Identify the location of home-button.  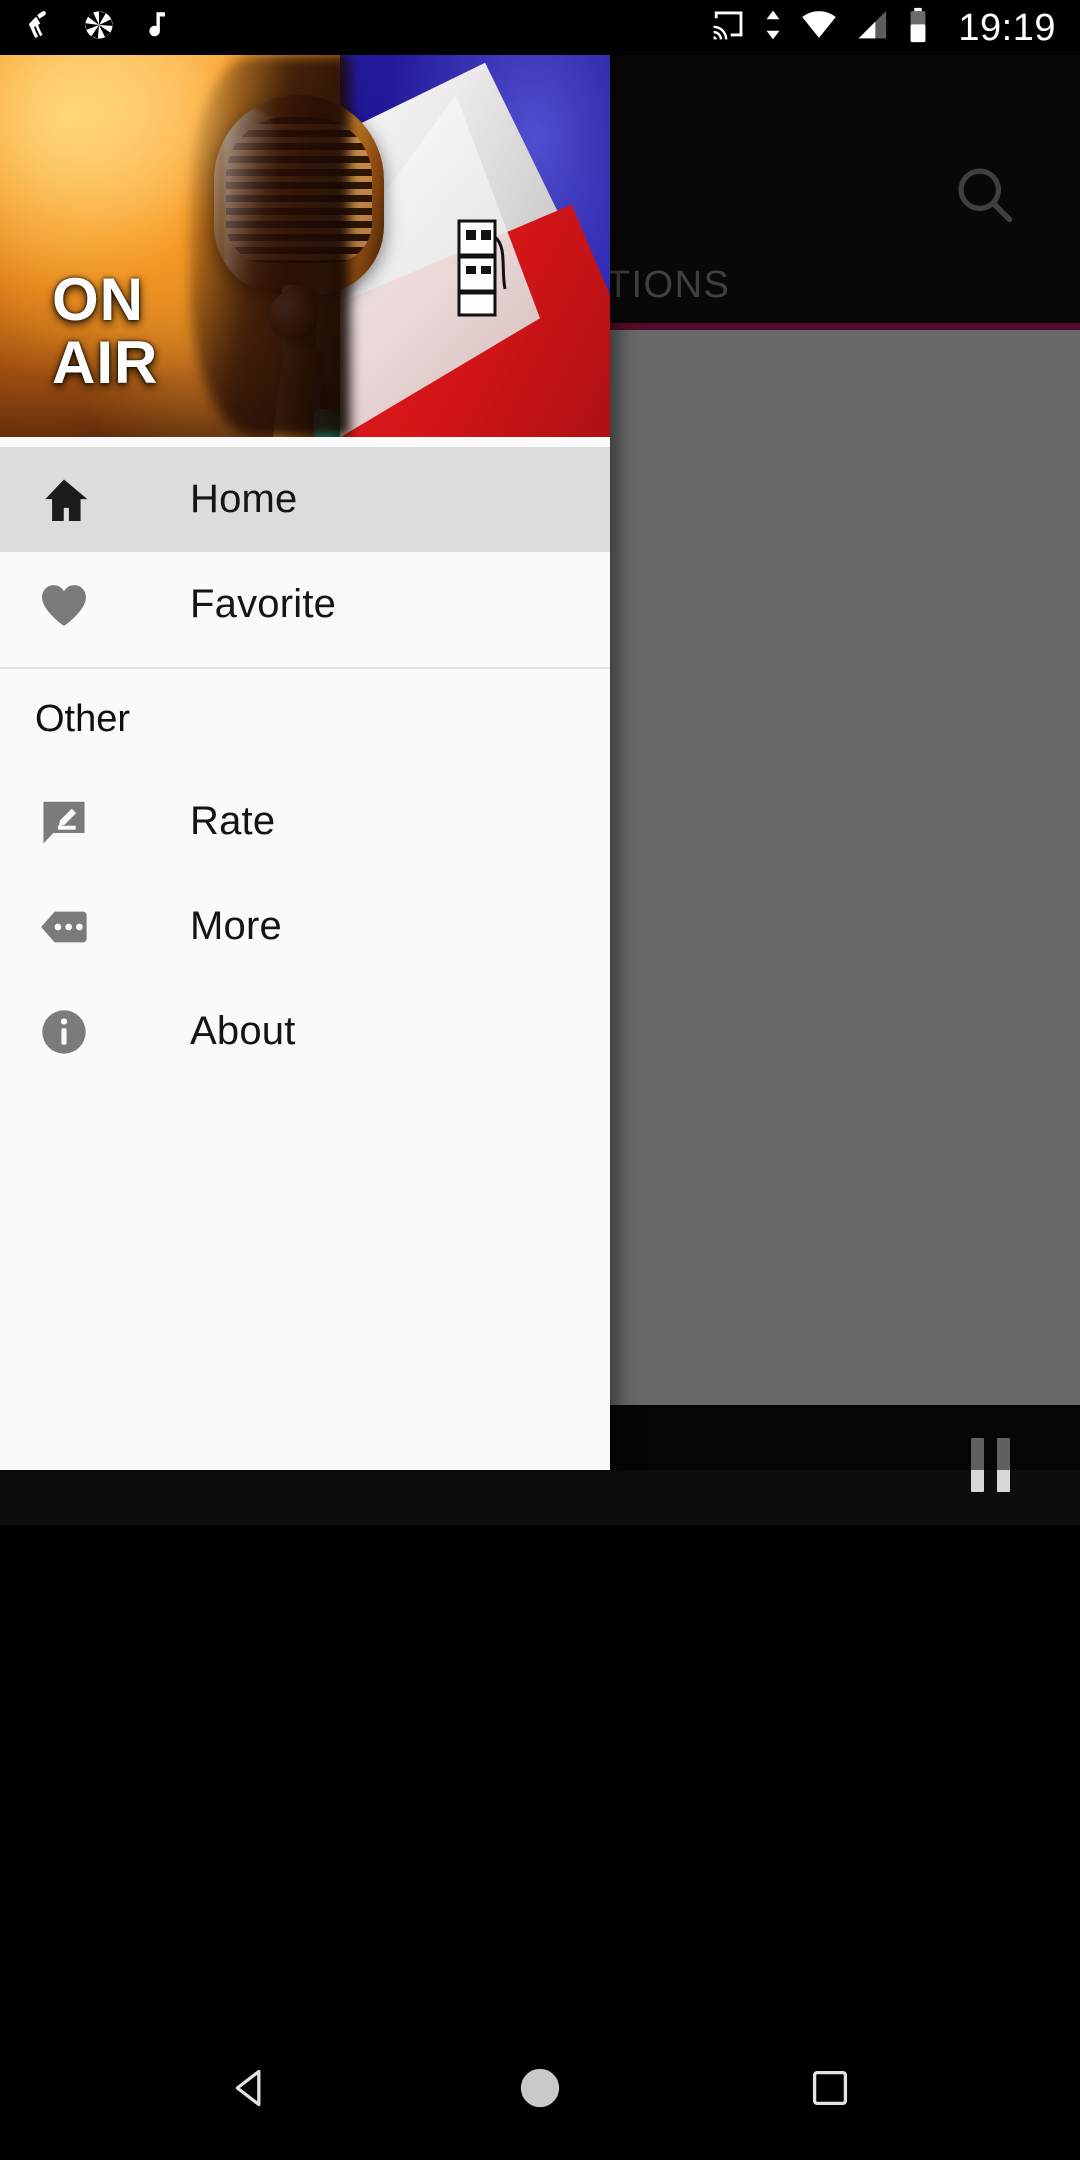
(540, 2088).